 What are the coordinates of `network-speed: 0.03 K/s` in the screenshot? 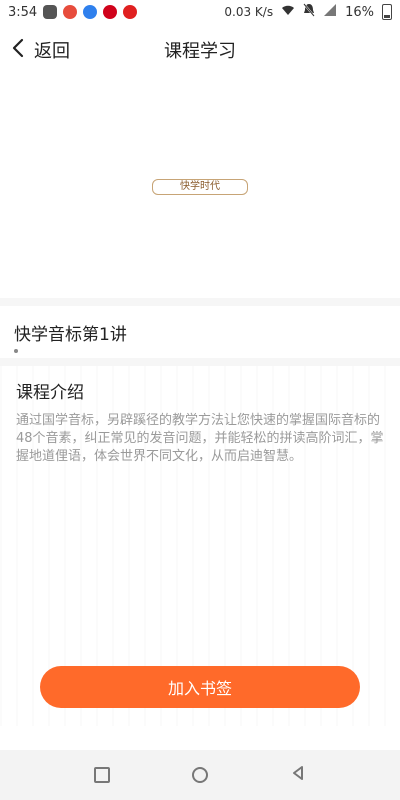 It's located at (249, 12).